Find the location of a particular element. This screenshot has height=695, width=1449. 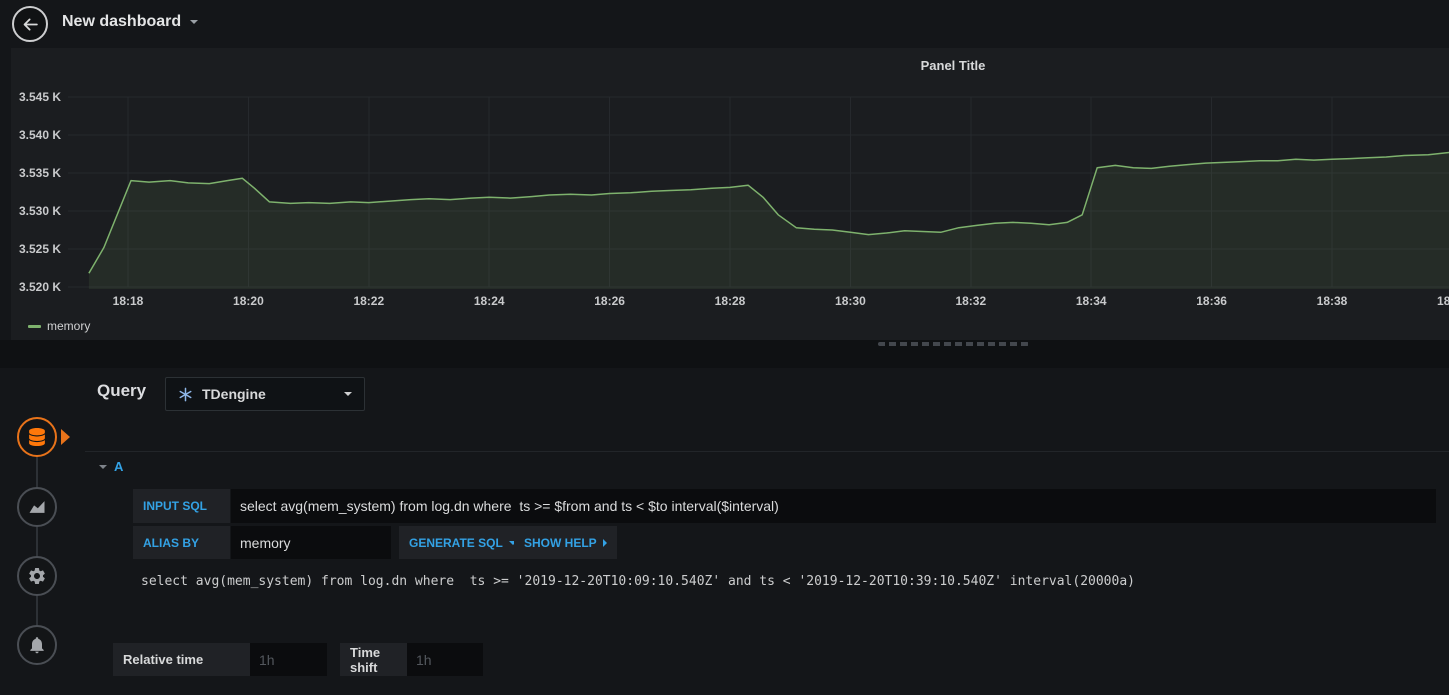

gear-icon is located at coordinates (37, 576).